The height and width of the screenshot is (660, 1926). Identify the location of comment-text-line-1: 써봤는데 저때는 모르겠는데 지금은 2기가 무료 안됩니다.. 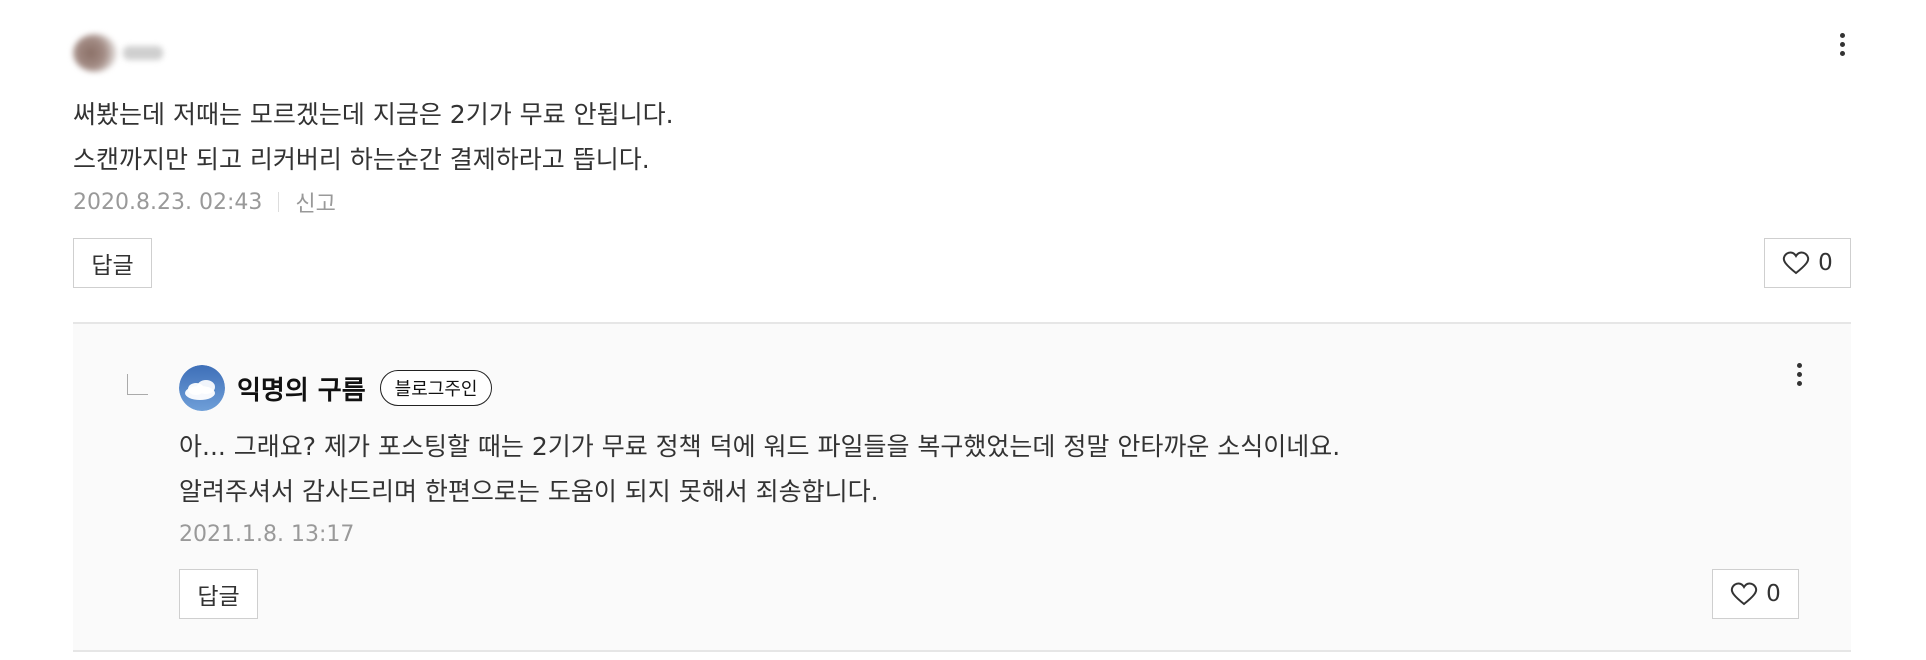
(373, 114).